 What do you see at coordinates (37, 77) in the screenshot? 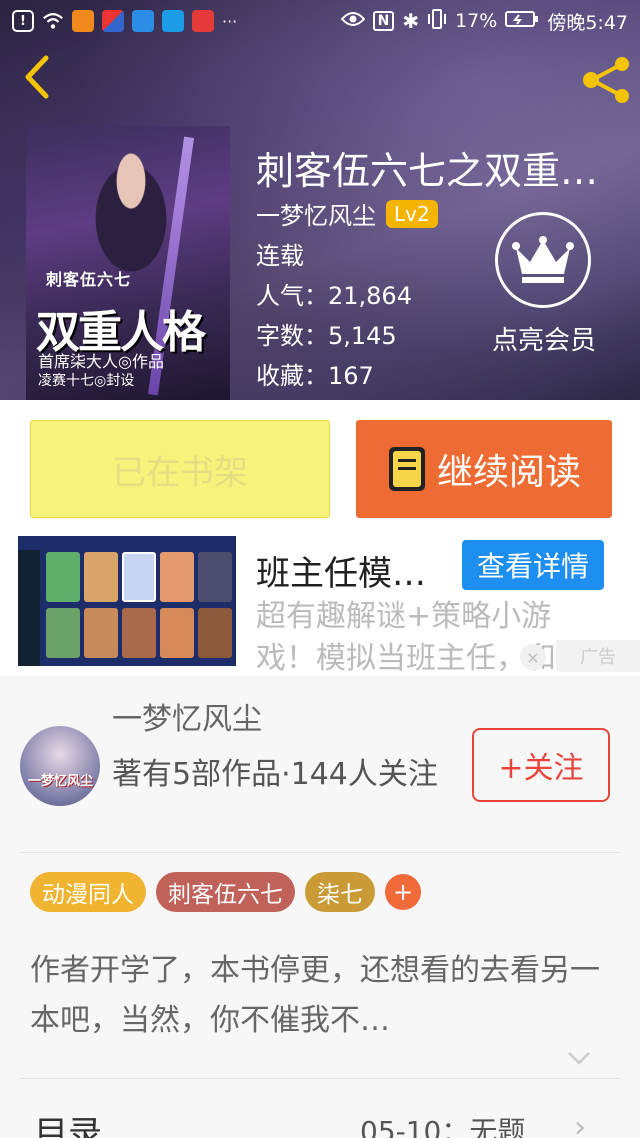
I see `chevron-left-icon` at bounding box center [37, 77].